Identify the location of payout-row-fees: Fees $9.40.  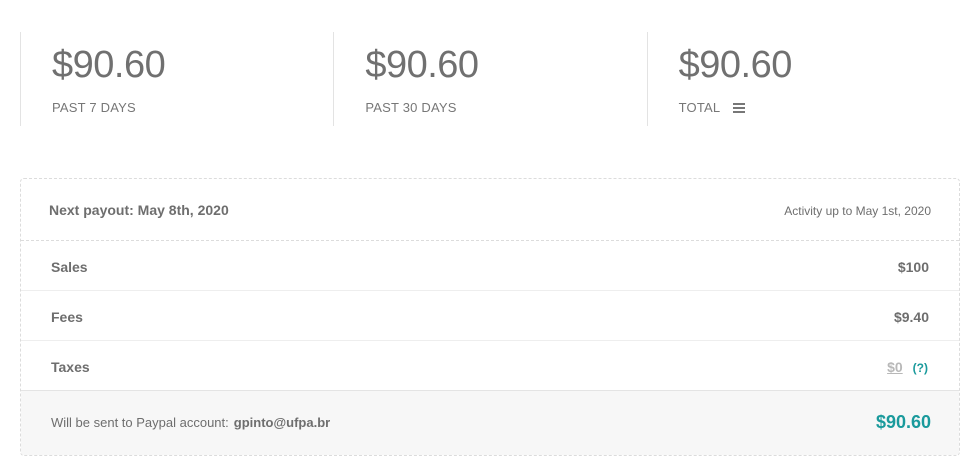
(490, 316).